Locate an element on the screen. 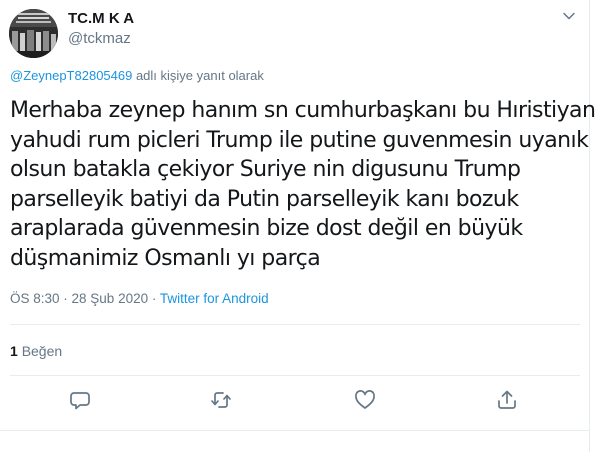 The image size is (596, 452). display-name: TC.M K A is located at coordinates (101, 18).